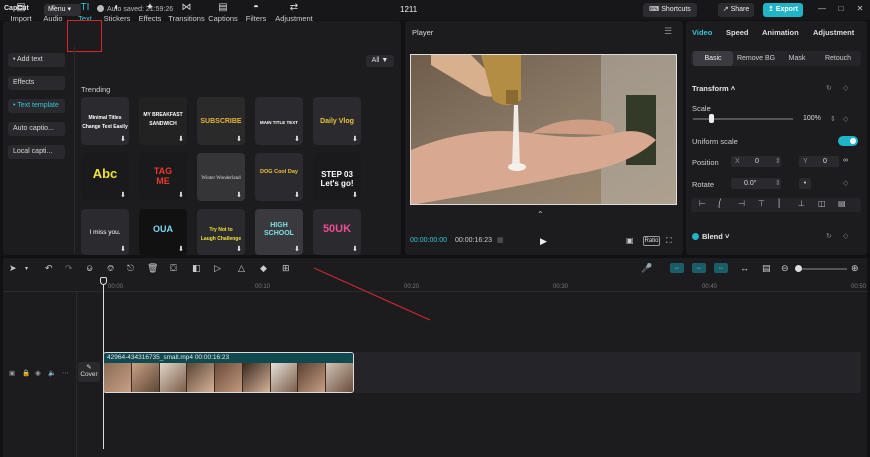 The height and width of the screenshot is (457, 870). What do you see at coordinates (221, 232) in the screenshot?
I see `template-tile: Try Not to Laugh Challenge ⬇` at bounding box center [221, 232].